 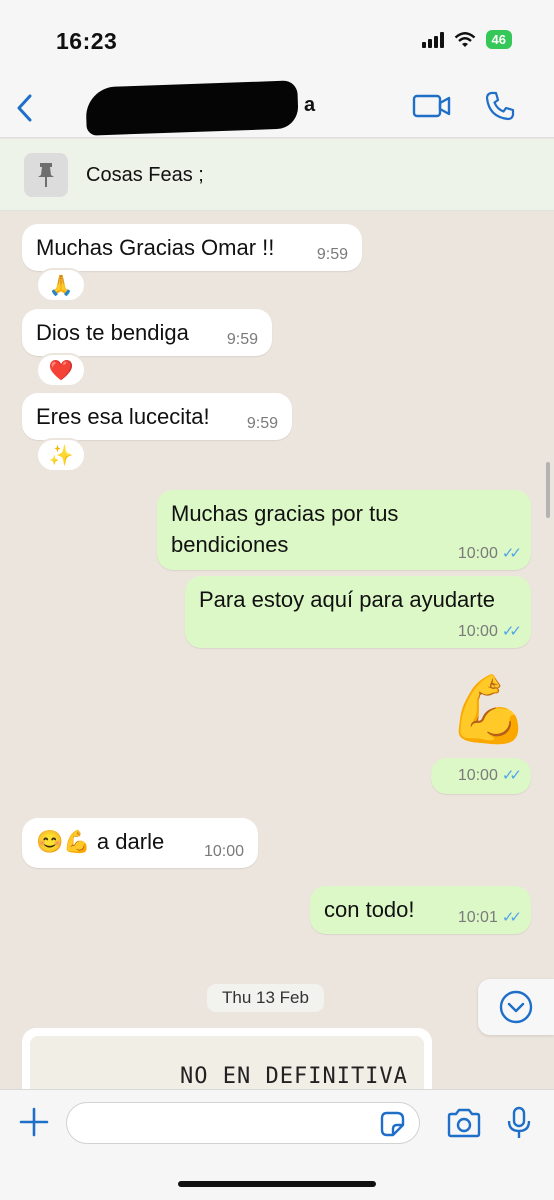 I want to click on message-incoming: Dios te bendiga 9:59, so click(x=147, y=332).